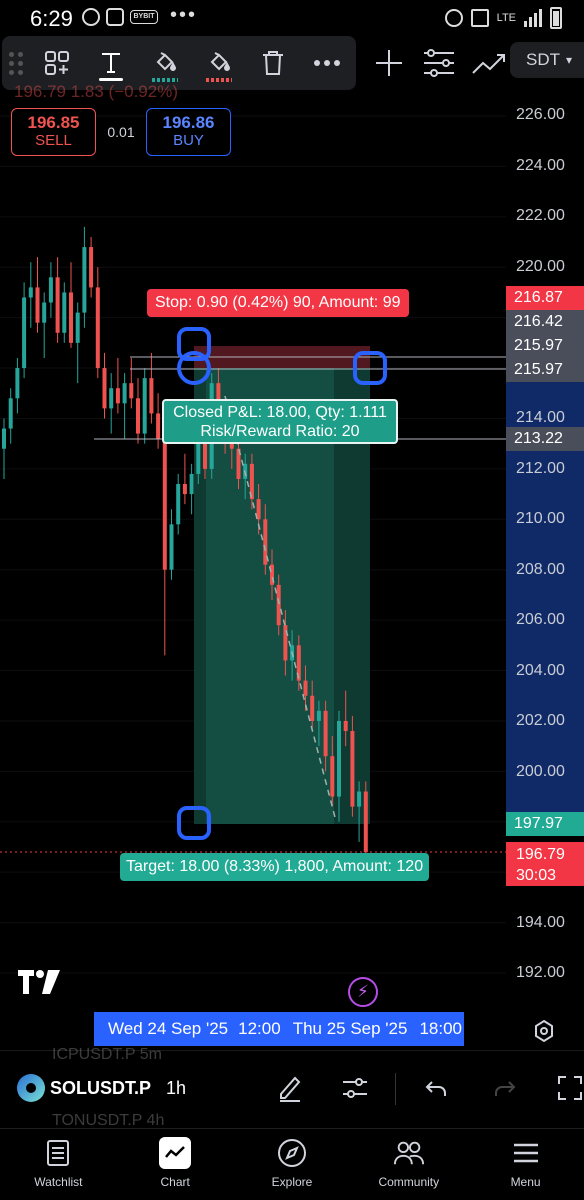 The width and height of the screenshot is (584, 1200). Describe the element at coordinates (194, 368) in the screenshot. I see `entry-handle` at that location.